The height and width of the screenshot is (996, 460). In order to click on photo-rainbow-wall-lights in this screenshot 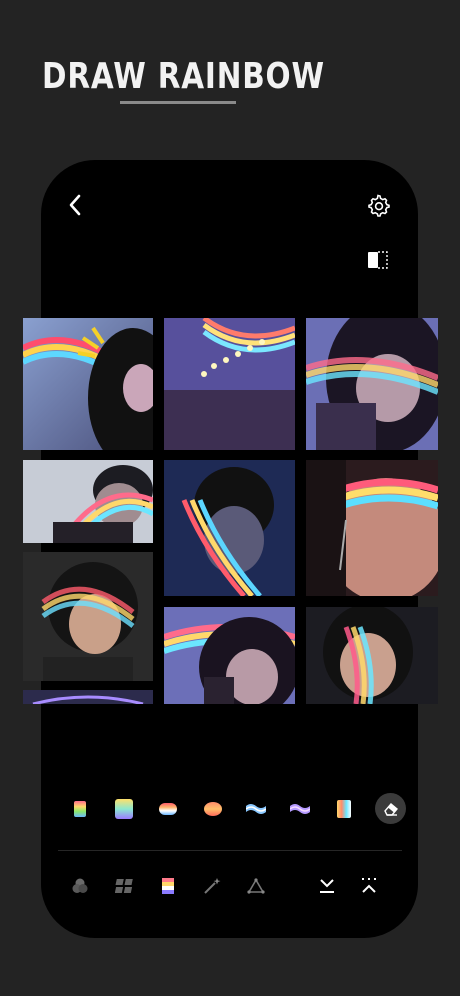, I will do `click(229, 384)`.